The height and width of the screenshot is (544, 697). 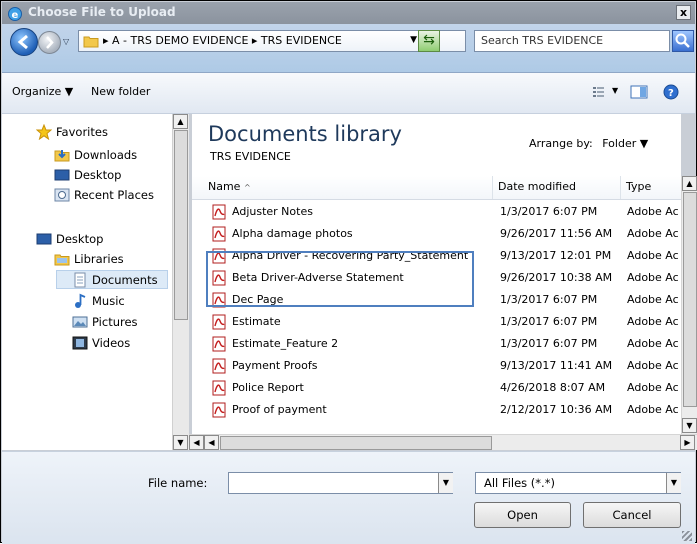 I want to click on search-icon, so click(x=682, y=40).